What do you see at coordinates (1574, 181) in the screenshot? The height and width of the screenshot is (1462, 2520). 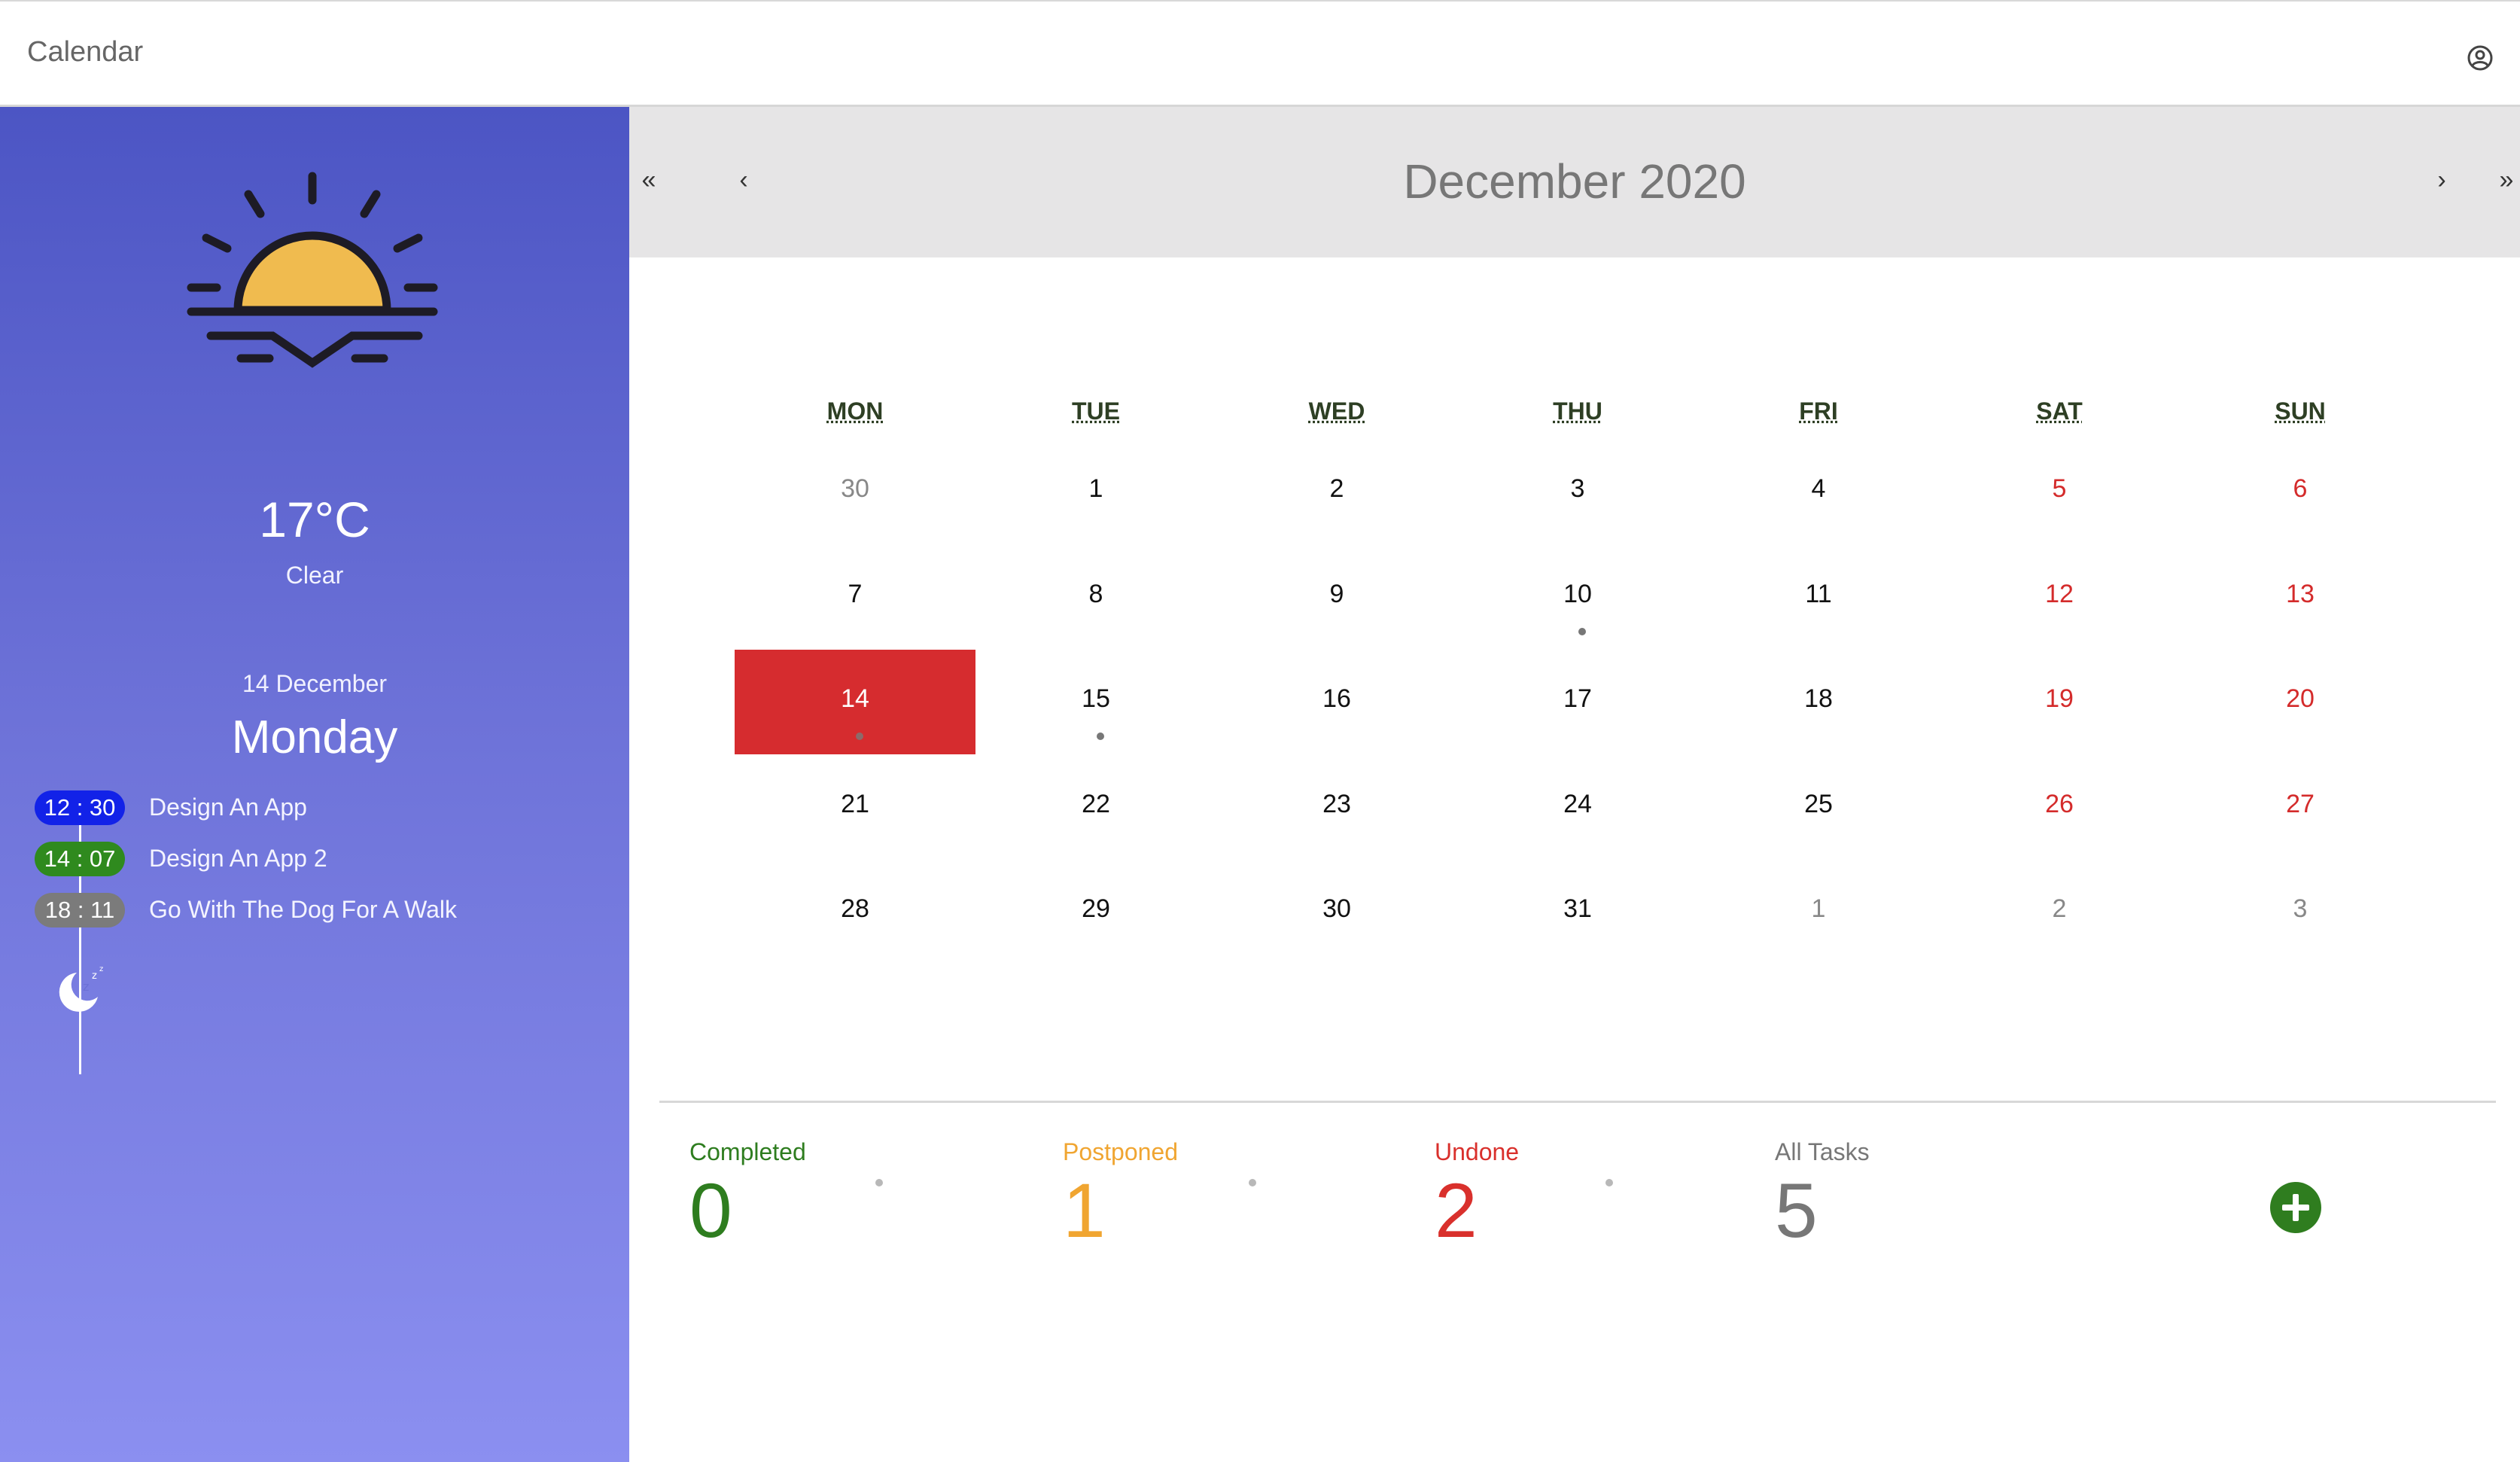 I see `month-title: December 2020` at bounding box center [1574, 181].